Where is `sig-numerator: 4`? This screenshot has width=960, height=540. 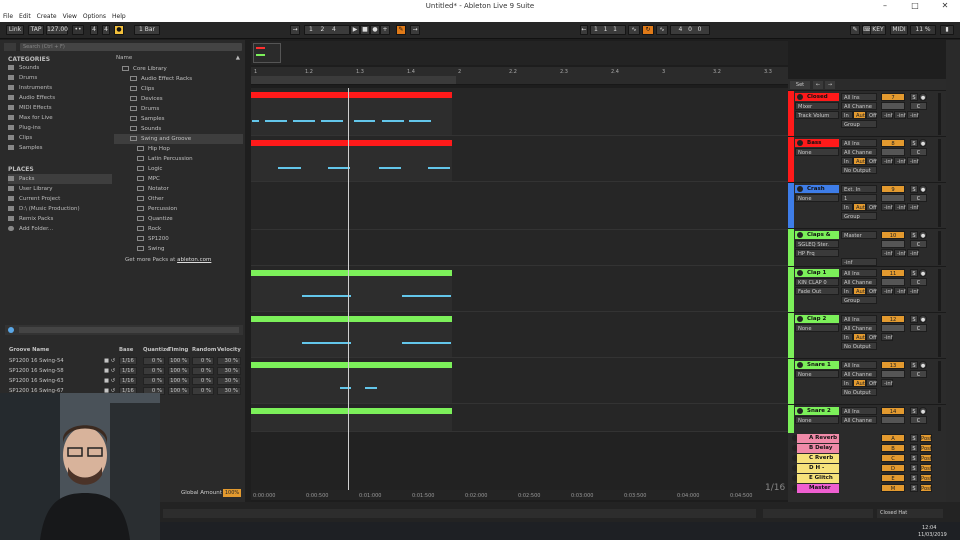 sig-numerator: 4 is located at coordinates (94, 30).